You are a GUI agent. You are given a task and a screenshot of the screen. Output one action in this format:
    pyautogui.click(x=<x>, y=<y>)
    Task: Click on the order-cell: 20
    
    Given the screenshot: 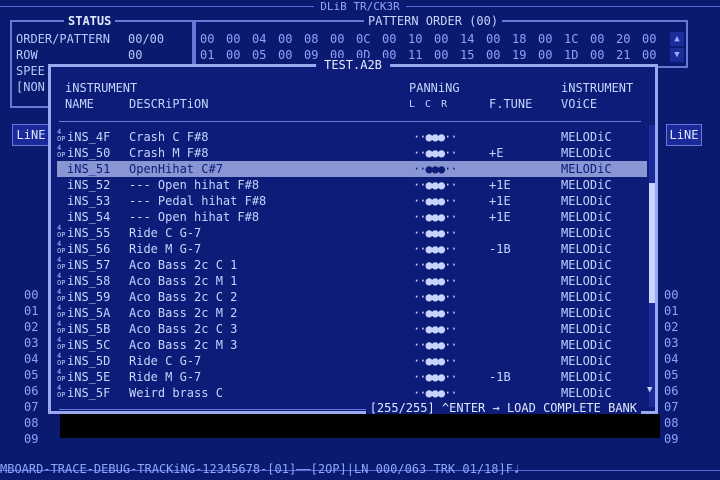 What is the action you would take?
    pyautogui.click(x=623, y=39)
    